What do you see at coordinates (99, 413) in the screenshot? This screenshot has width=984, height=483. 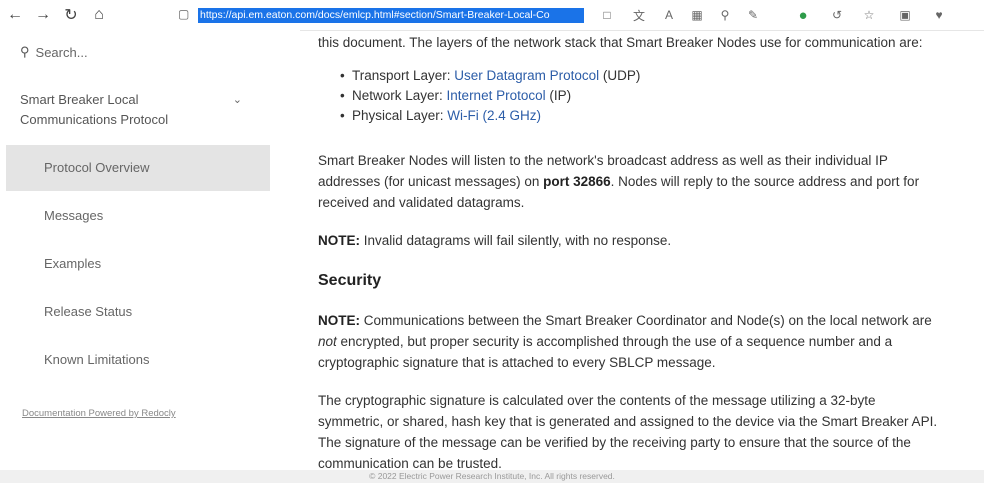 I see `powered-by-link: Documentation Powered by Redocly` at bounding box center [99, 413].